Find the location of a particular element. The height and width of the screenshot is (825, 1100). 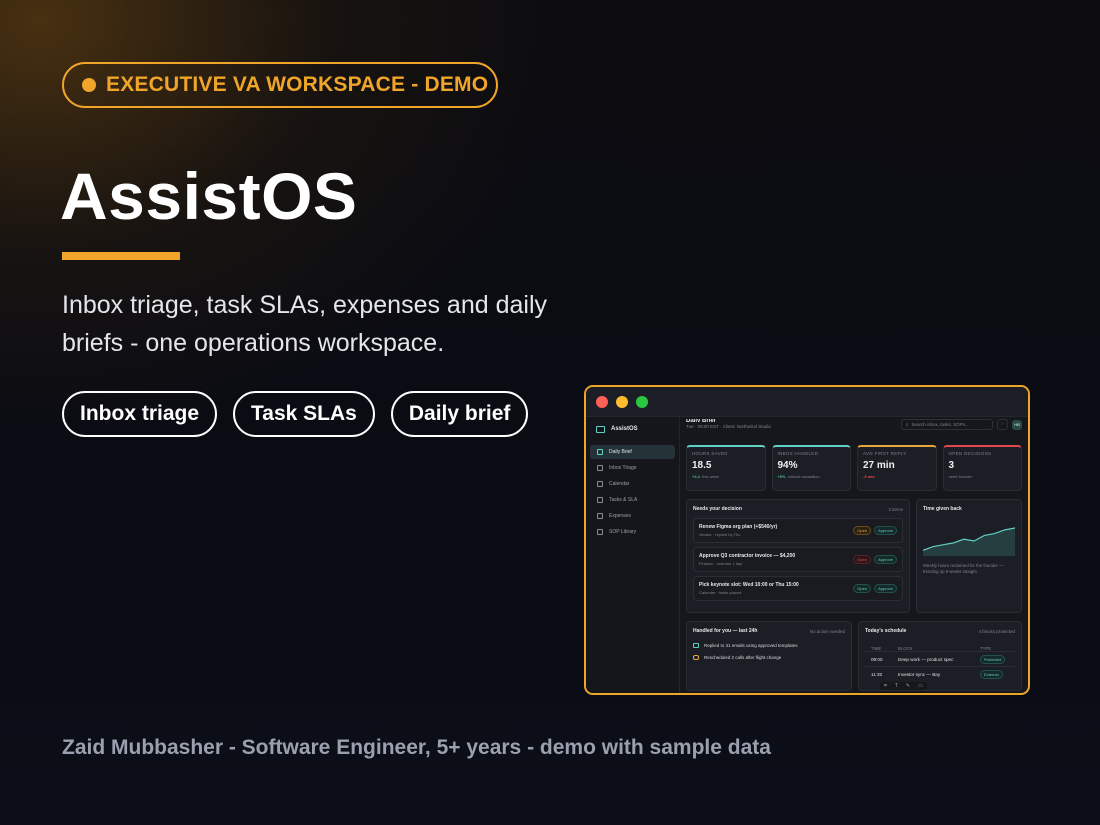

workspace-badge: EXECUTIVE VA WORKSPACE - DEMO is located at coordinates (280, 85).